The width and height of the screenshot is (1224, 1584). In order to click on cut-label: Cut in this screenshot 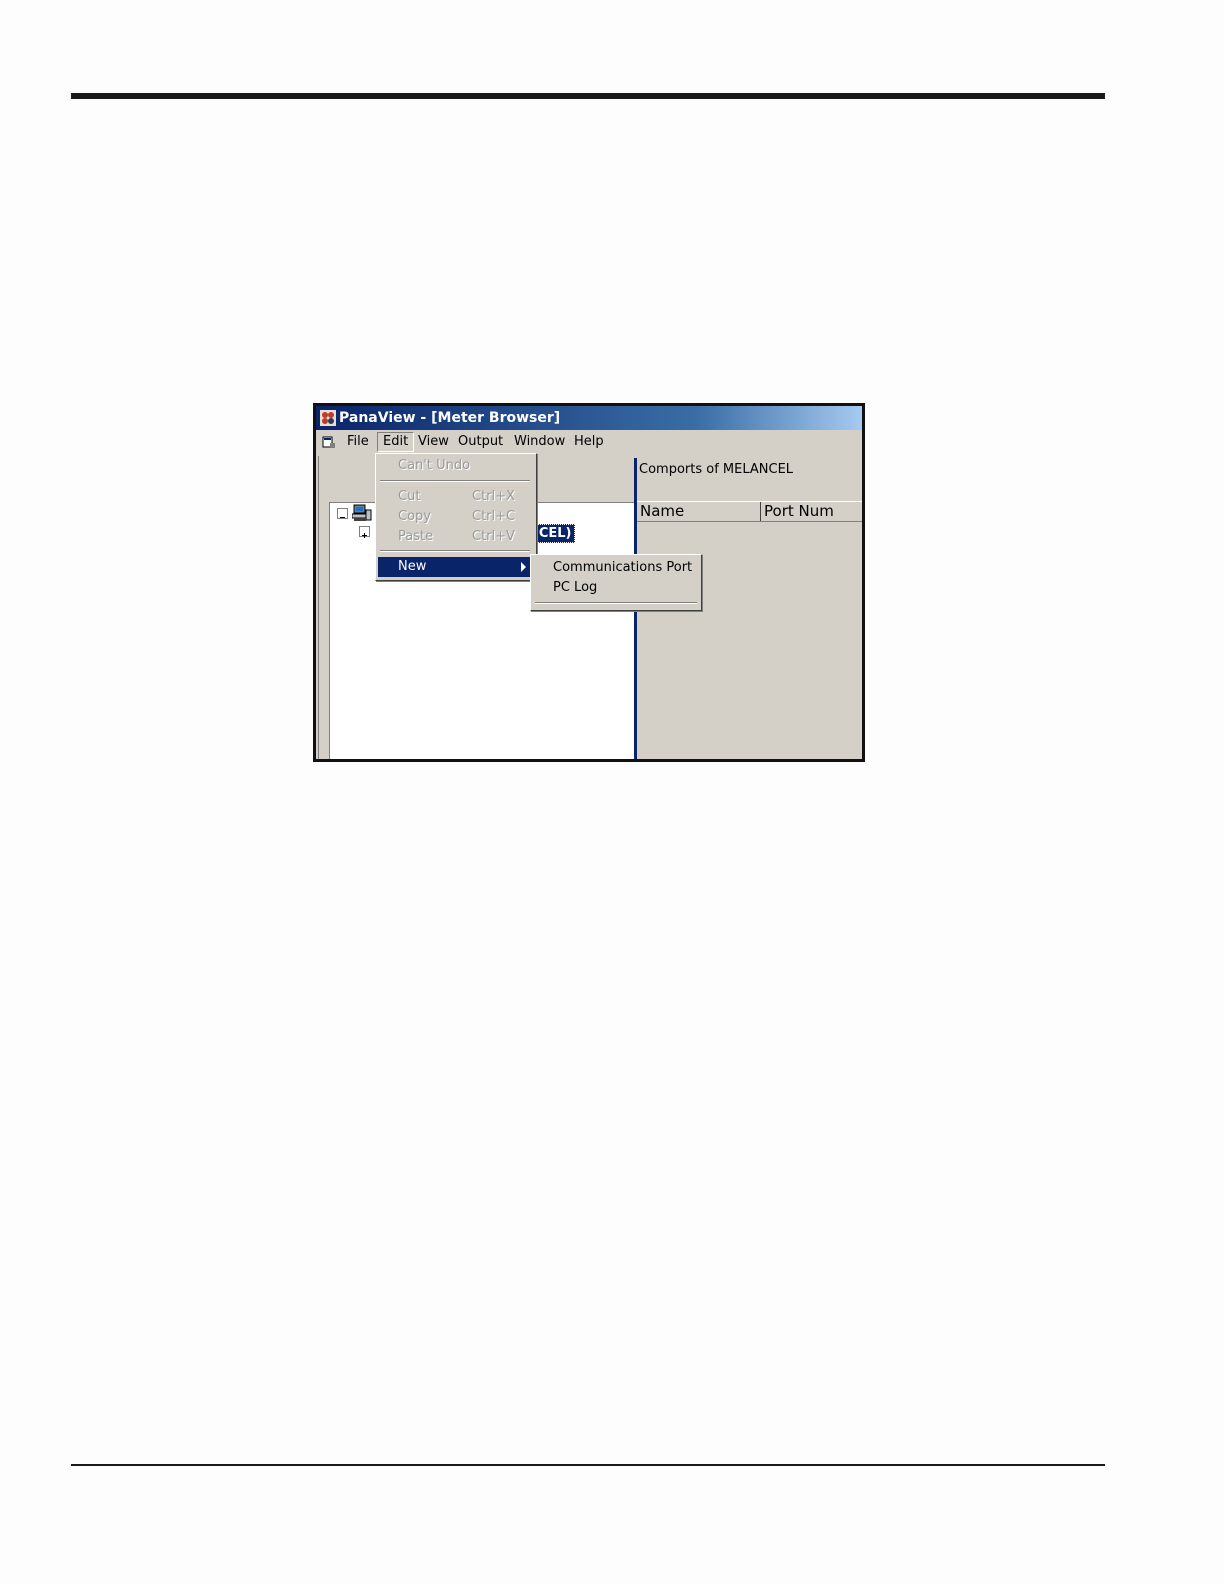, I will do `click(409, 496)`.